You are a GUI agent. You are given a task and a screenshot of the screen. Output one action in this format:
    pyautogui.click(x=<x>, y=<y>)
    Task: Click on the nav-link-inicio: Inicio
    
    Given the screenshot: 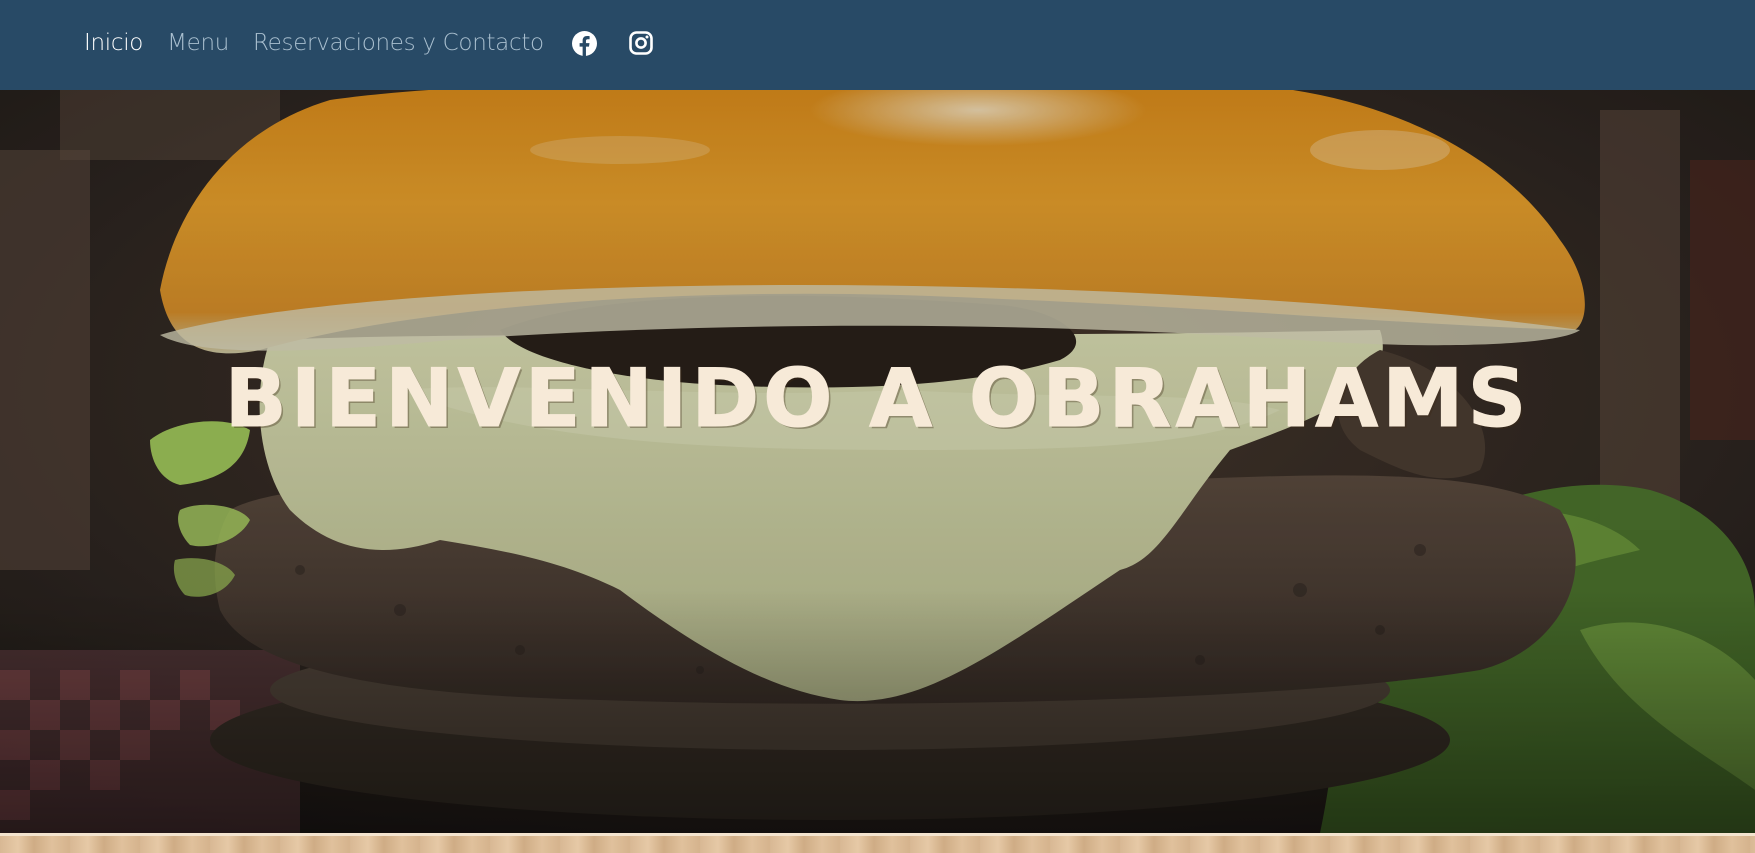 What is the action you would take?
    pyautogui.click(x=113, y=43)
    